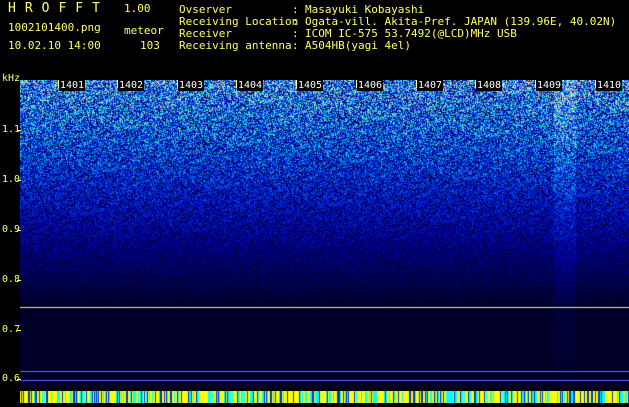 The height and width of the screenshot is (407, 629). Describe the element at coordinates (54, 45) in the screenshot. I see `date-time: 10.02.10 14:00` at that location.